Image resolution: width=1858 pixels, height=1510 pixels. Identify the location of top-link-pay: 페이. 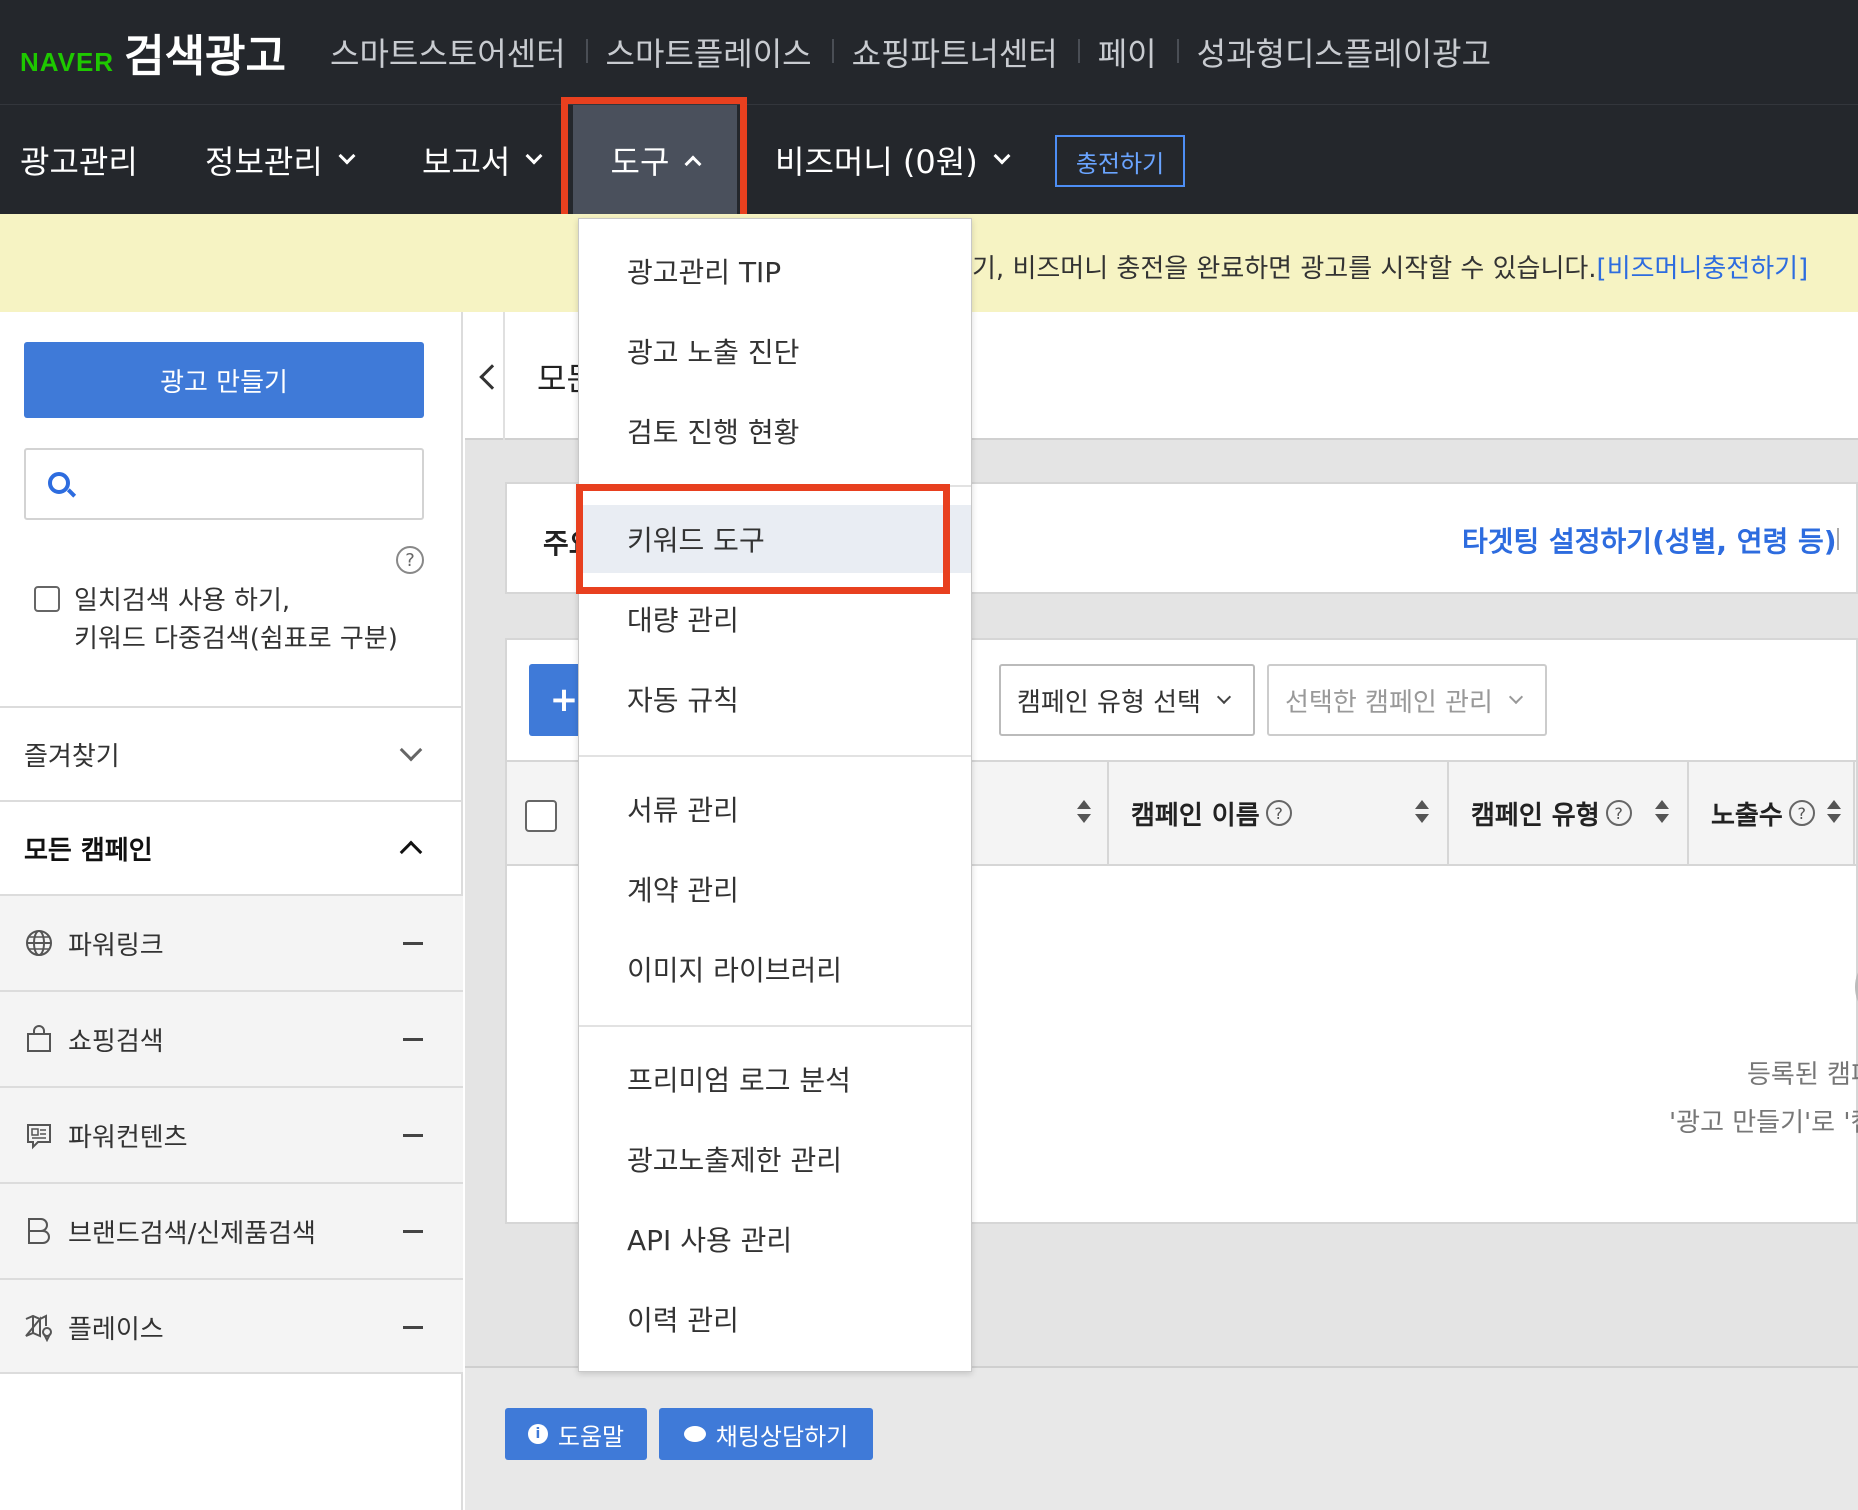
(1127, 52).